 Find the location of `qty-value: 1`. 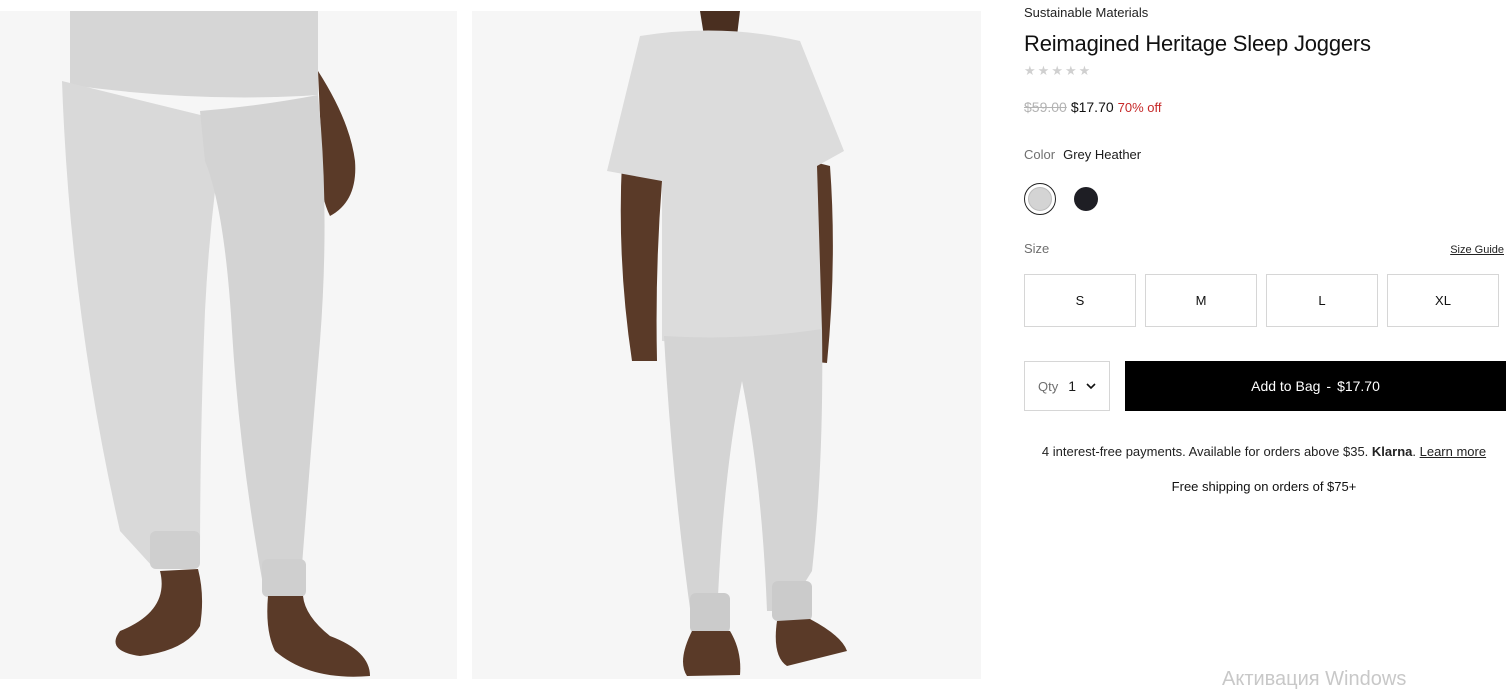

qty-value: 1 is located at coordinates (1072, 386).